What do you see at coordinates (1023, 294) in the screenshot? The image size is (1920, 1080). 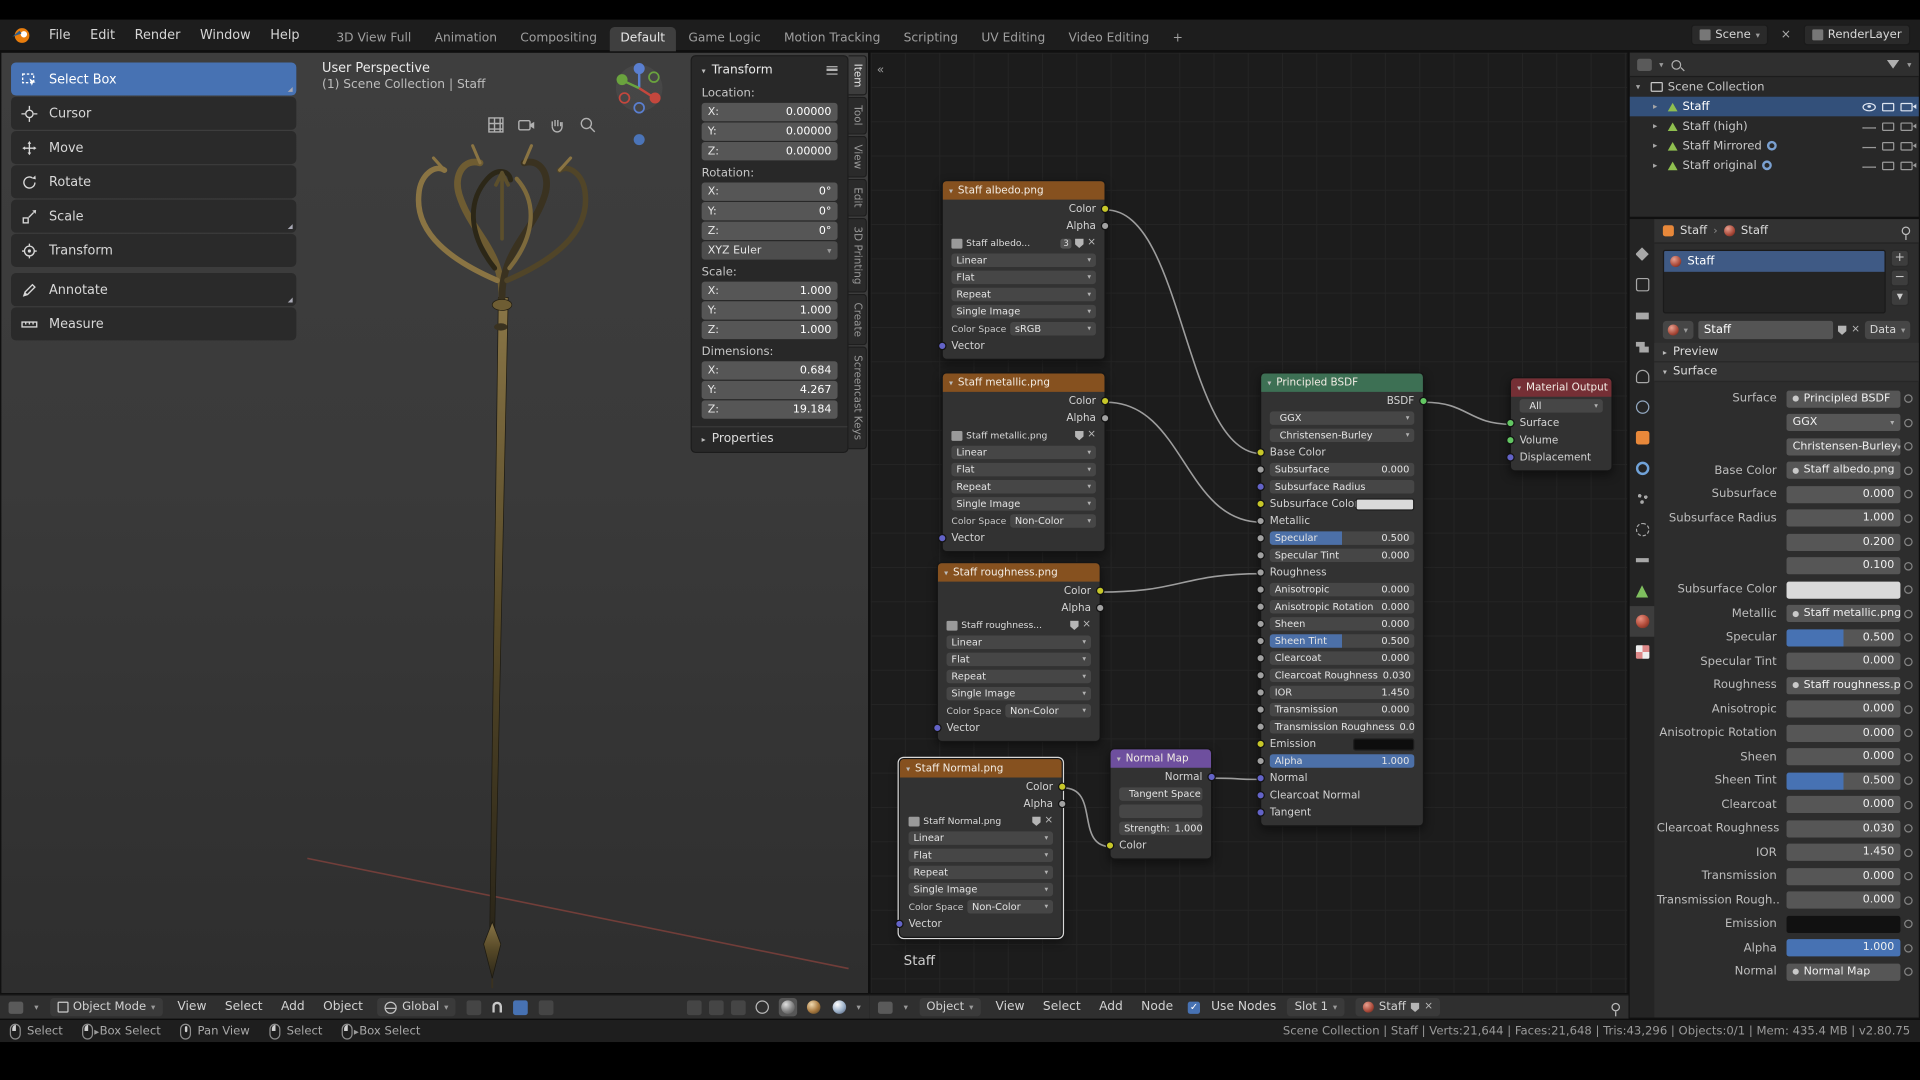 I see `extension-dropdown: Repeat` at bounding box center [1023, 294].